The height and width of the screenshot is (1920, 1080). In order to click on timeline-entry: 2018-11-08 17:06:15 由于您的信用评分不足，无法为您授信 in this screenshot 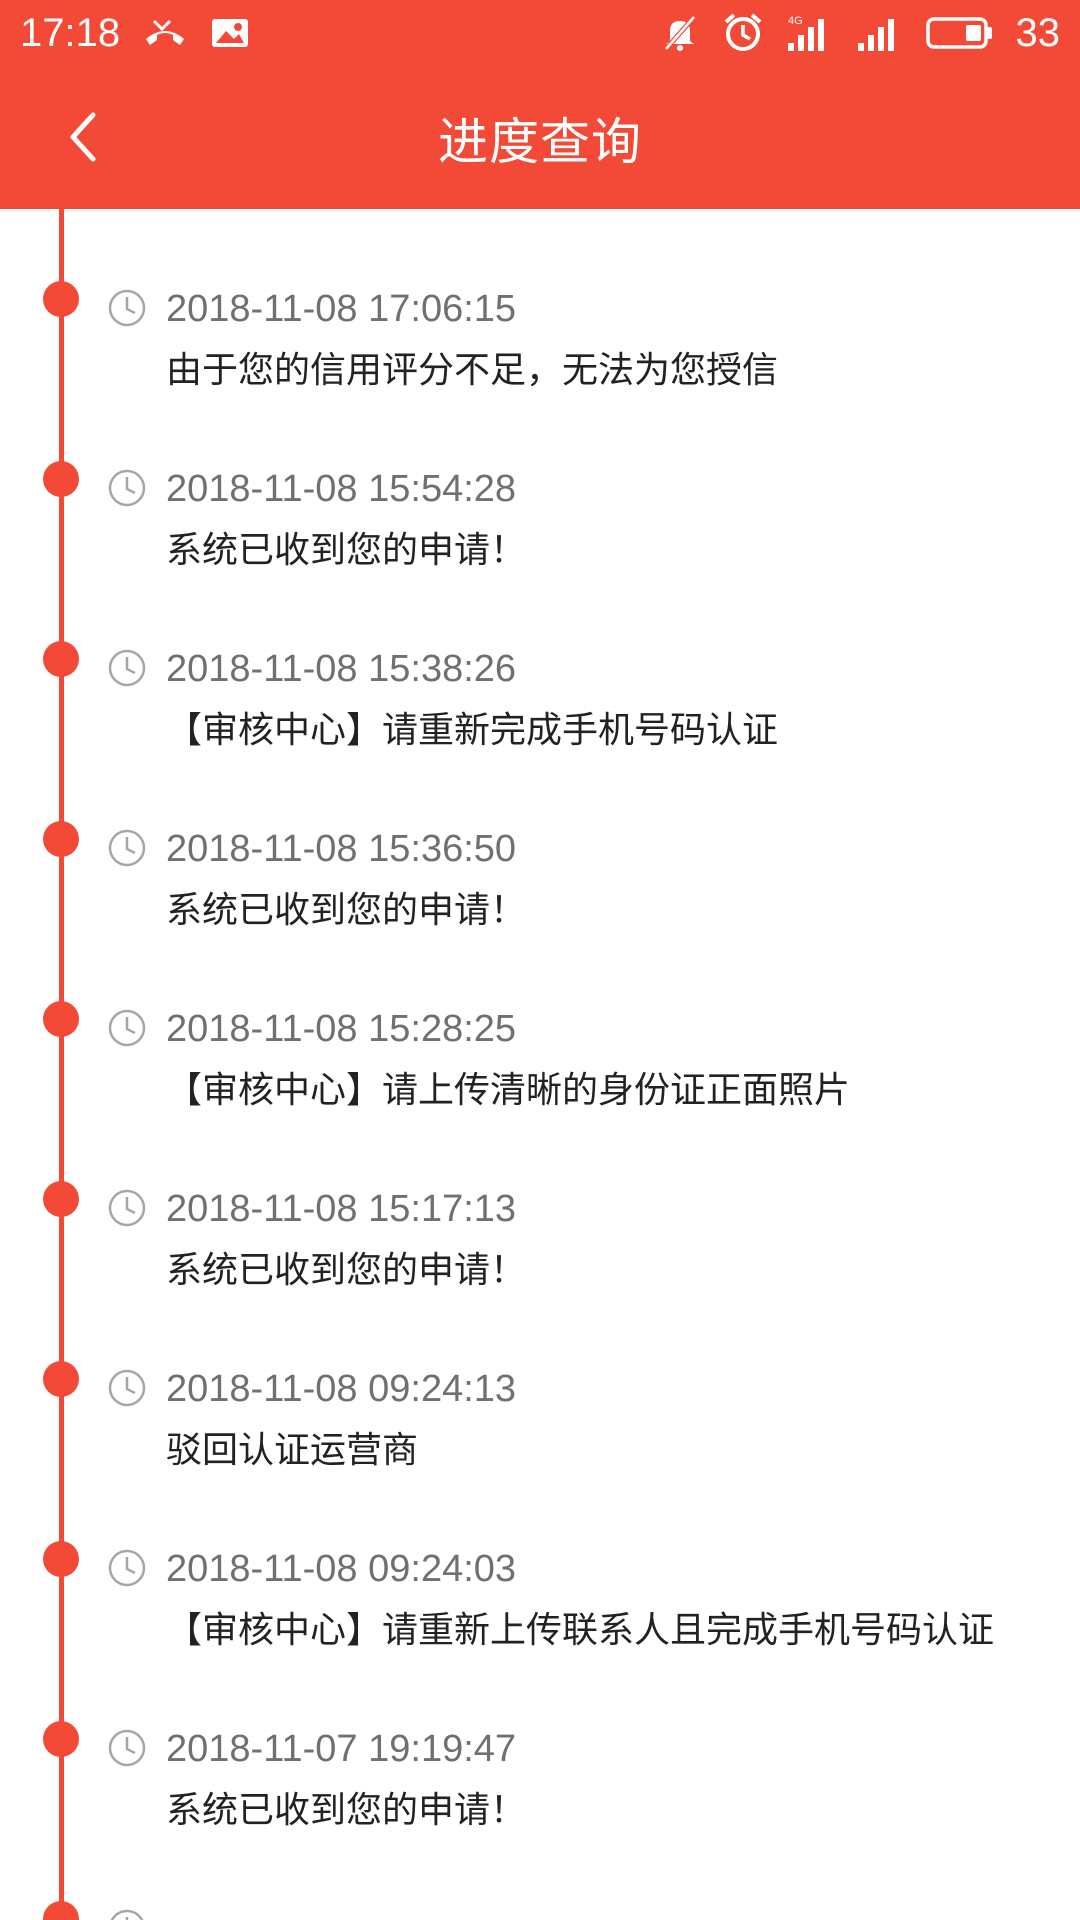, I will do `click(540, 300)`.